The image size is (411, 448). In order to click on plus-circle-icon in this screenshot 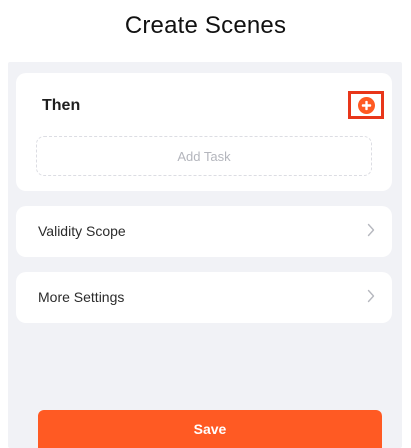, I will do `click(366, 105)`.